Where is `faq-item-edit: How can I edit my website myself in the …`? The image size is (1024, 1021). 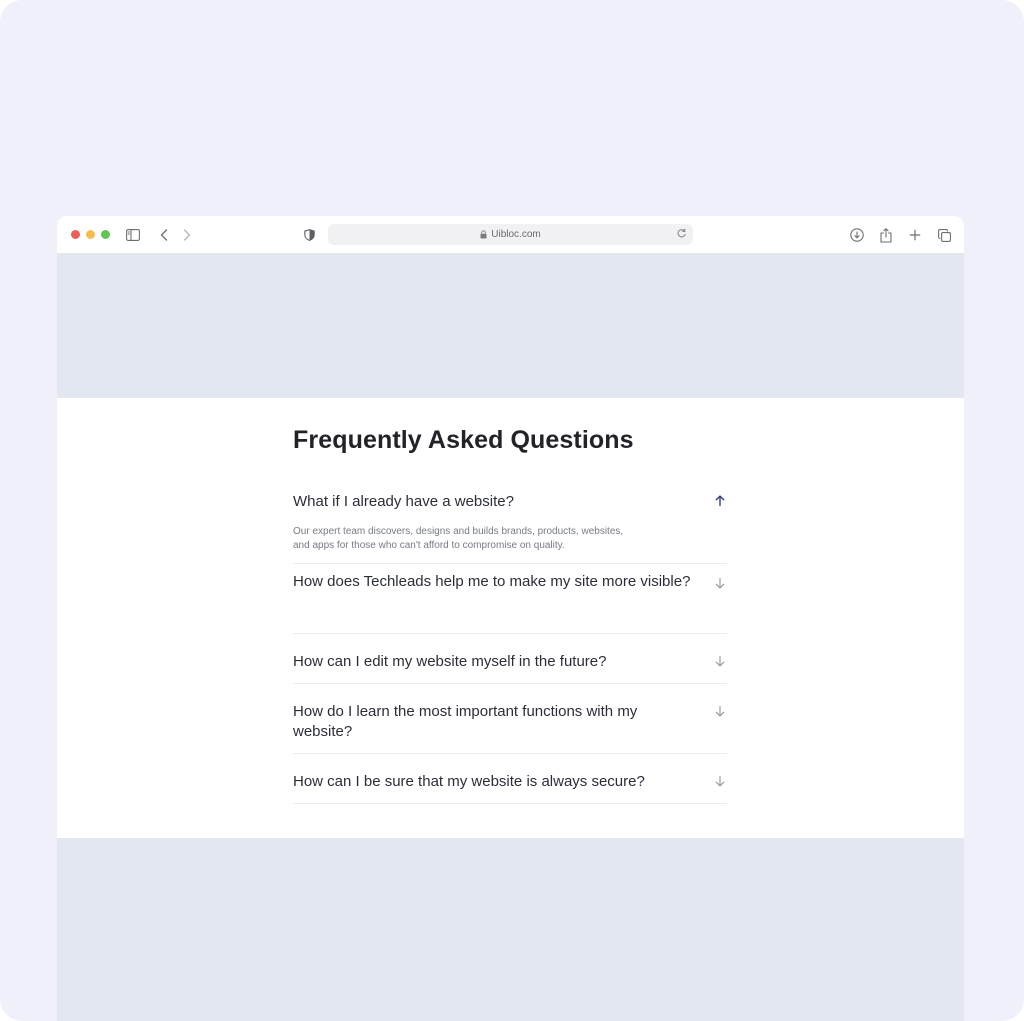 faq-item-edit: How can I edit my website myself in the … is located at coordinates (510, 659).